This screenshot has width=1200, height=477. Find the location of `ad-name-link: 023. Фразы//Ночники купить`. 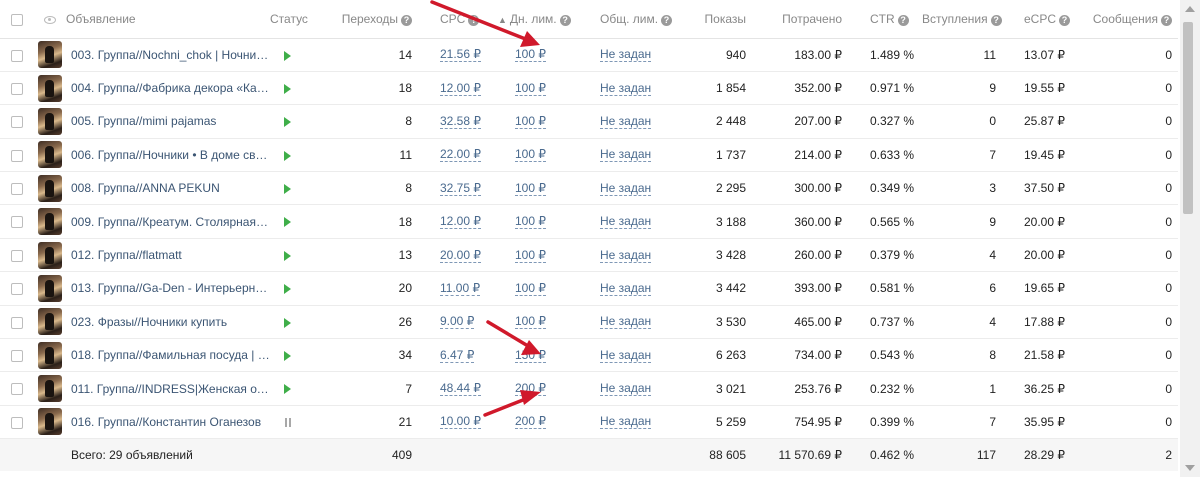

ad-name-link: 023. Фразы//Ночники купить is located at coordinates (170, 322).